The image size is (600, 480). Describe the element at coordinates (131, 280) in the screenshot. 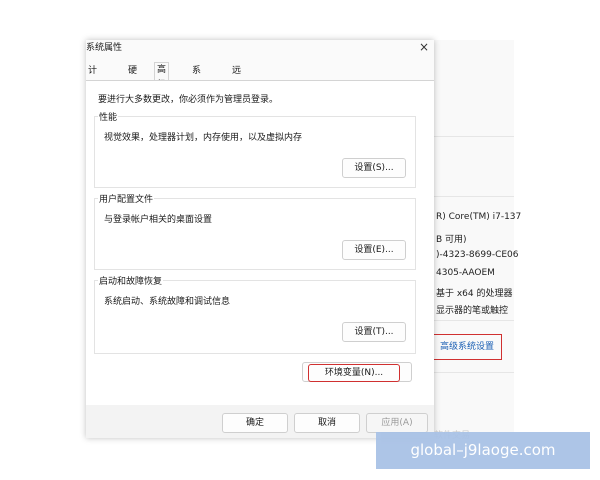

I see `startup-recovery-title: 启动和故障恢复` at that location.